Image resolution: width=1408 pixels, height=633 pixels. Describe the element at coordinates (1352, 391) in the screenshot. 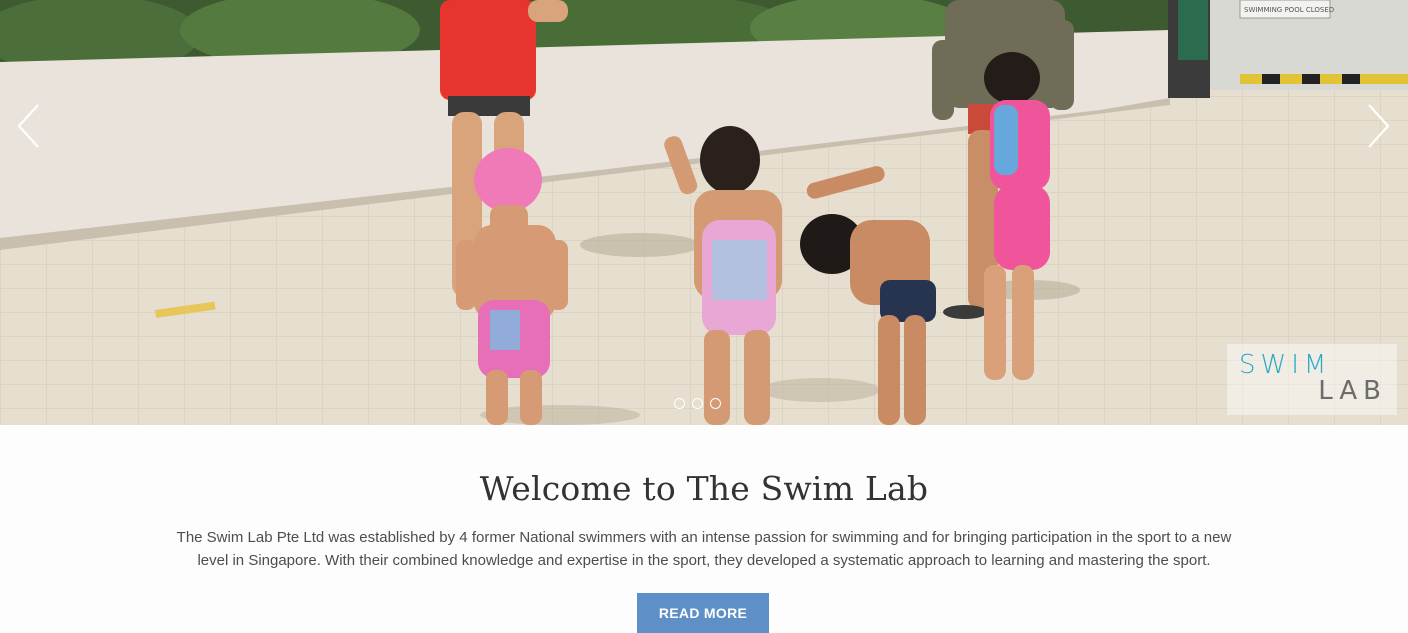

I see `logo-line-lab: LAB` at that location.